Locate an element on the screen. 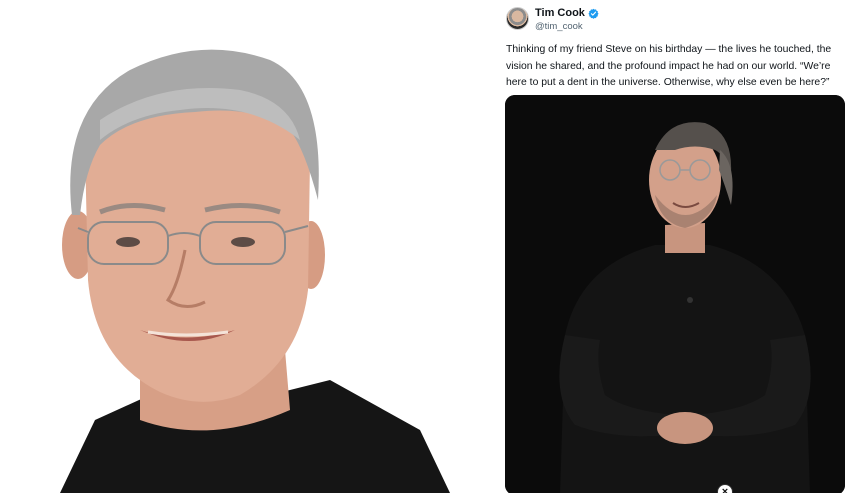 This screenshot has height=493, width=849. verified-badge-icon is located at coordinates (593, 13).